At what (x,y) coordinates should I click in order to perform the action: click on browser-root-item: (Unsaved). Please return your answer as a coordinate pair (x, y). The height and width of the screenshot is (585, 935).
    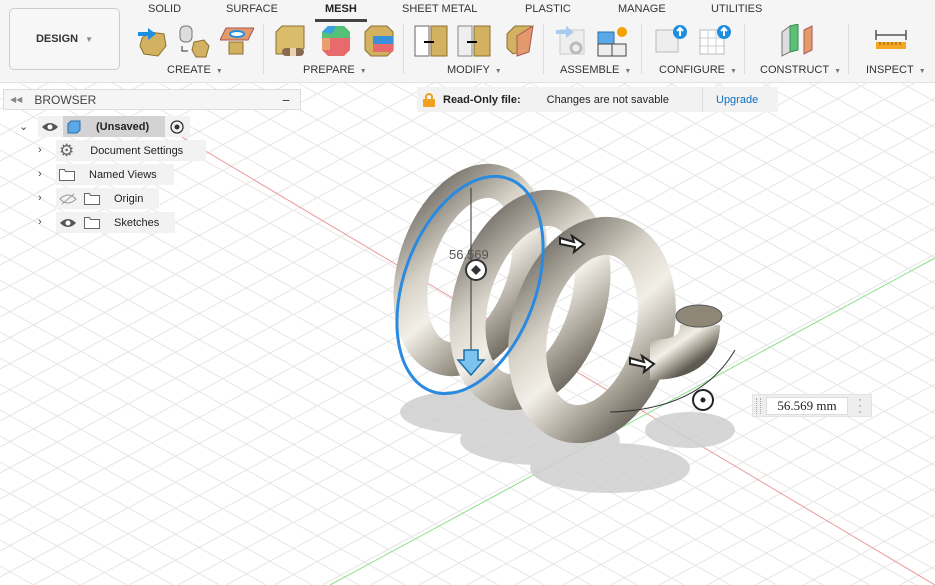
    Looking at the image, I should click on (114, 126).